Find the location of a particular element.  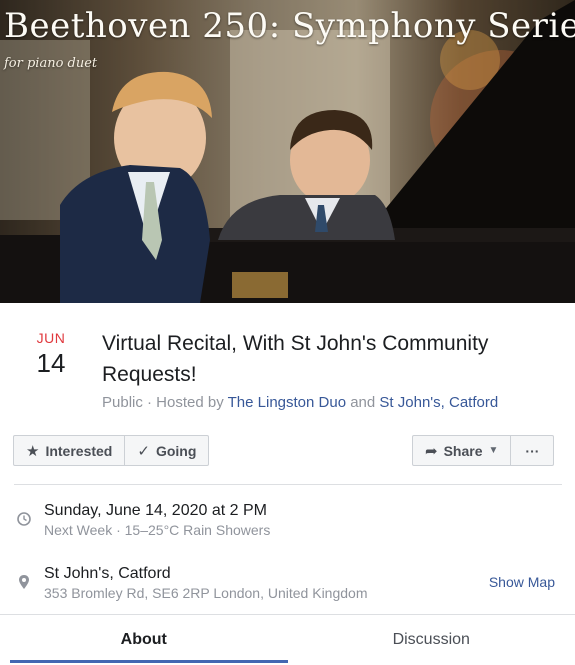

caret-down-icon: ▼ is located at coordinates (493, 450).